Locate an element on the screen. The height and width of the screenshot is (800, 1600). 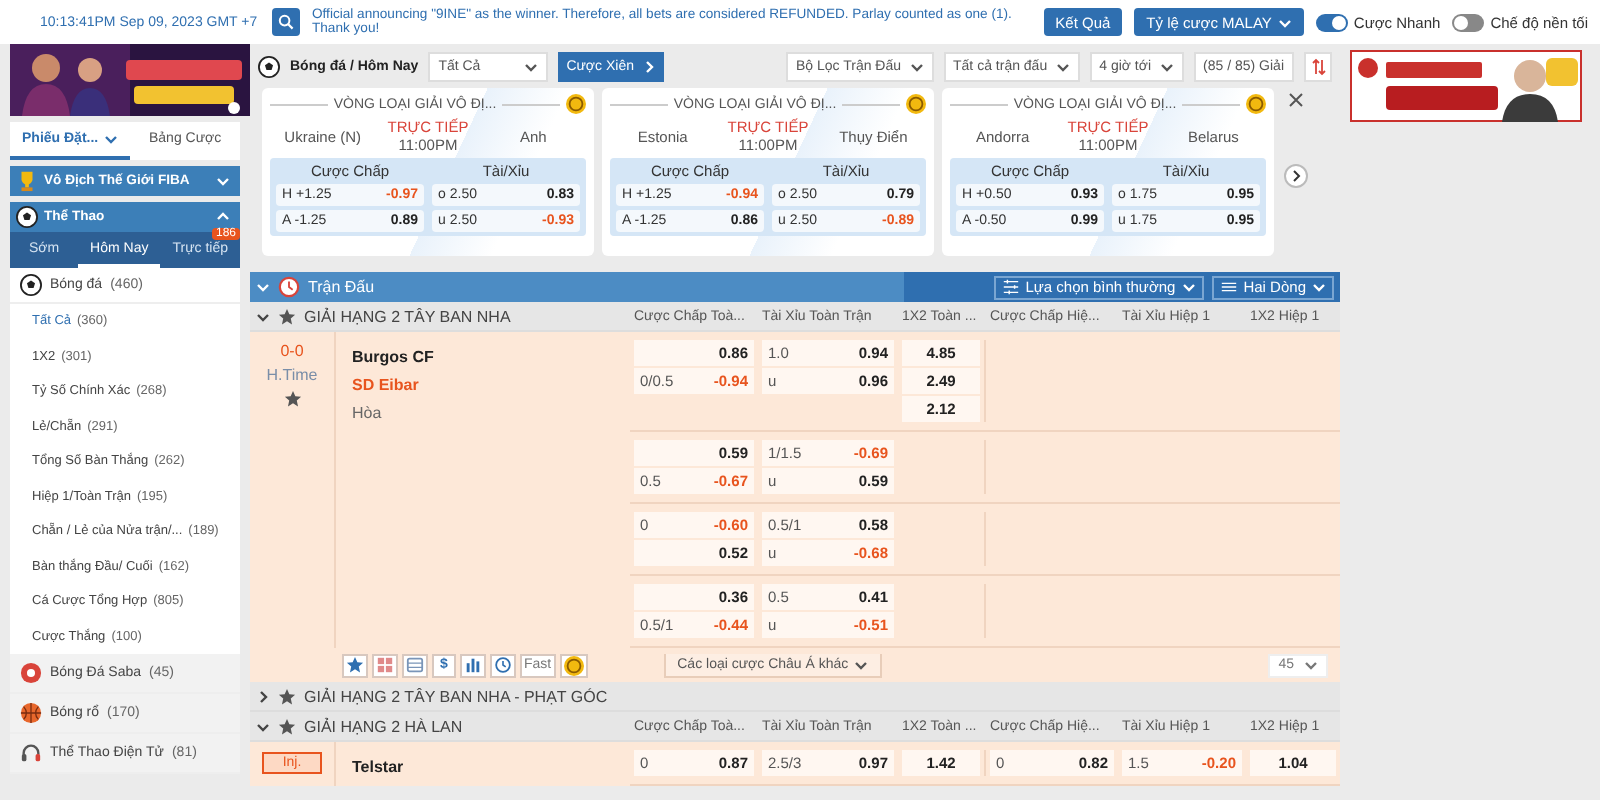
match-period: H.Time is located at coordinates (292, 375).